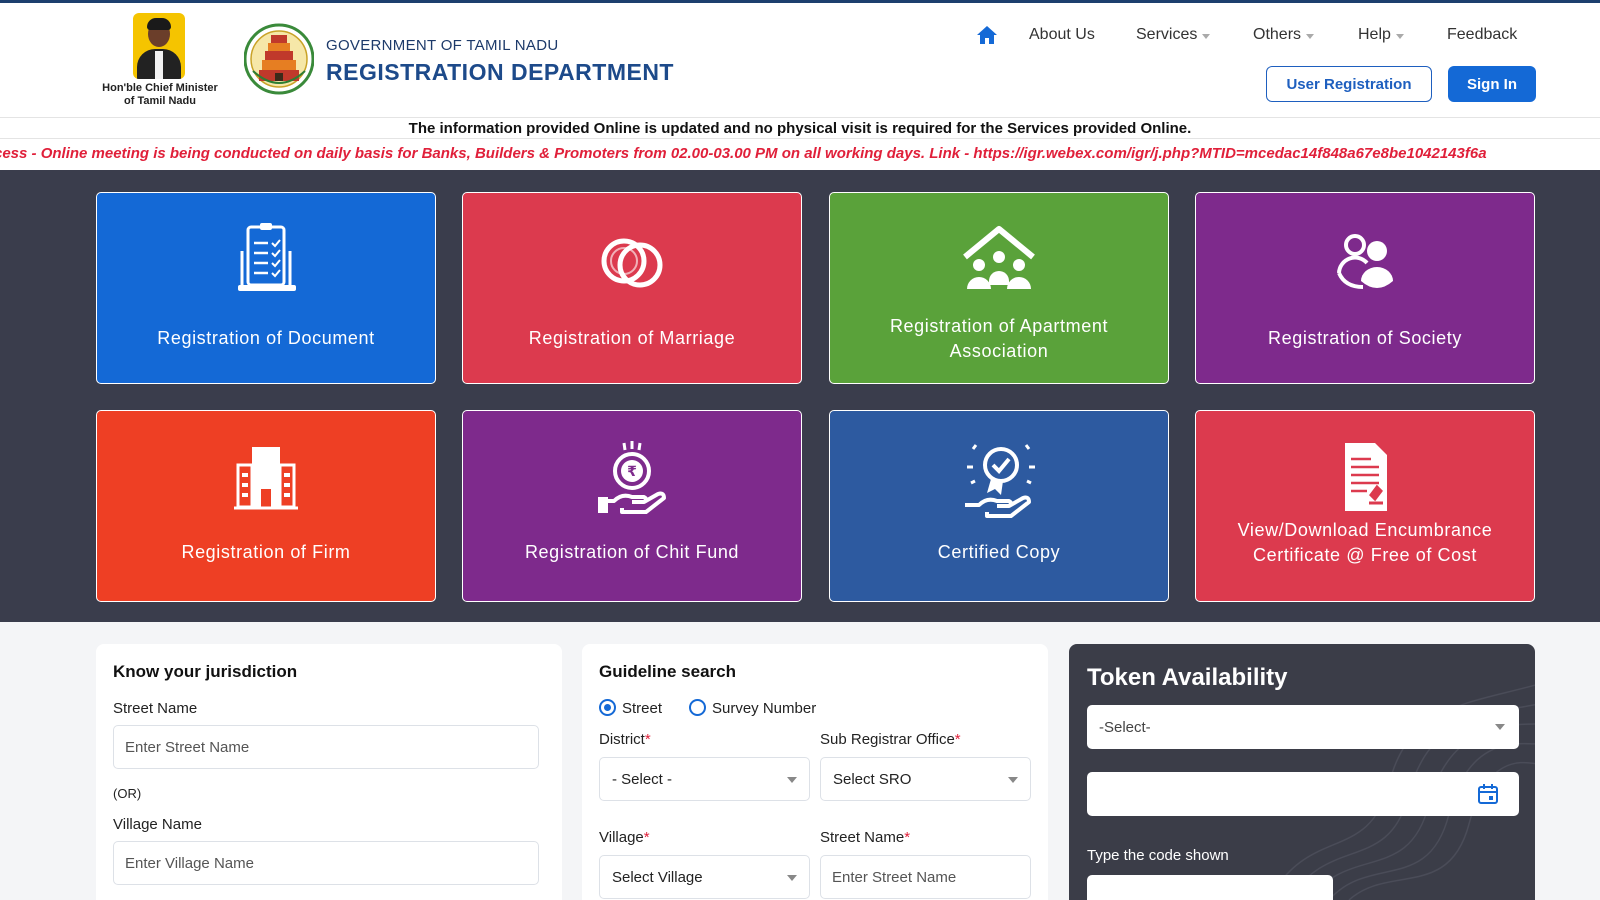 Image resolution: width=1600 pixels, height=900 pixels. What do you see at coordinates (326, 747) in the screenshot?
I see `jurisdiction-street-input: Enter Street Name` at bounding box center [326, 747].